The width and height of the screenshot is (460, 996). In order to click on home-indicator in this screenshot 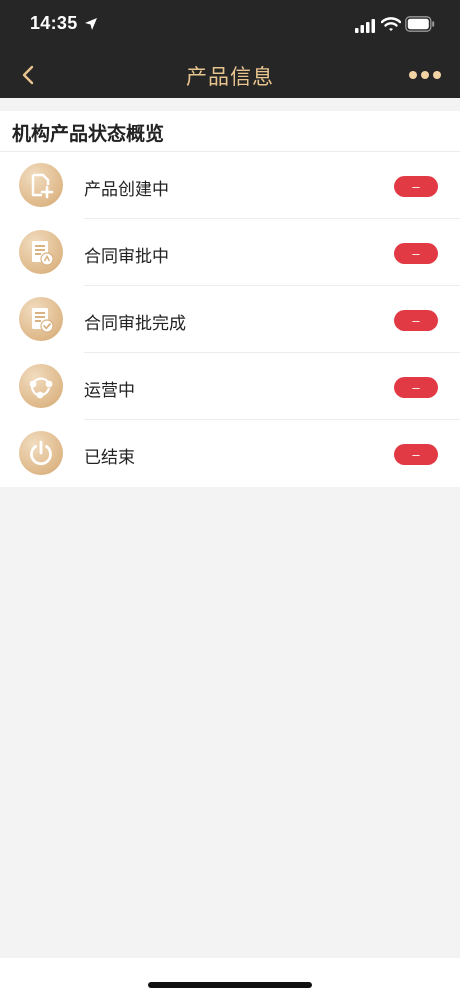, I will do `click(230, 985)`.